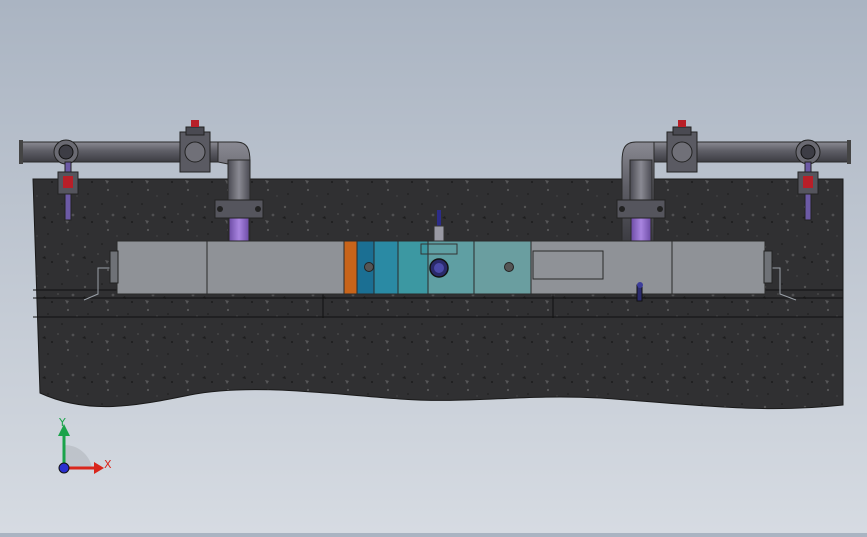  I want to click on y-axis-label: Y, so click(62, 422).